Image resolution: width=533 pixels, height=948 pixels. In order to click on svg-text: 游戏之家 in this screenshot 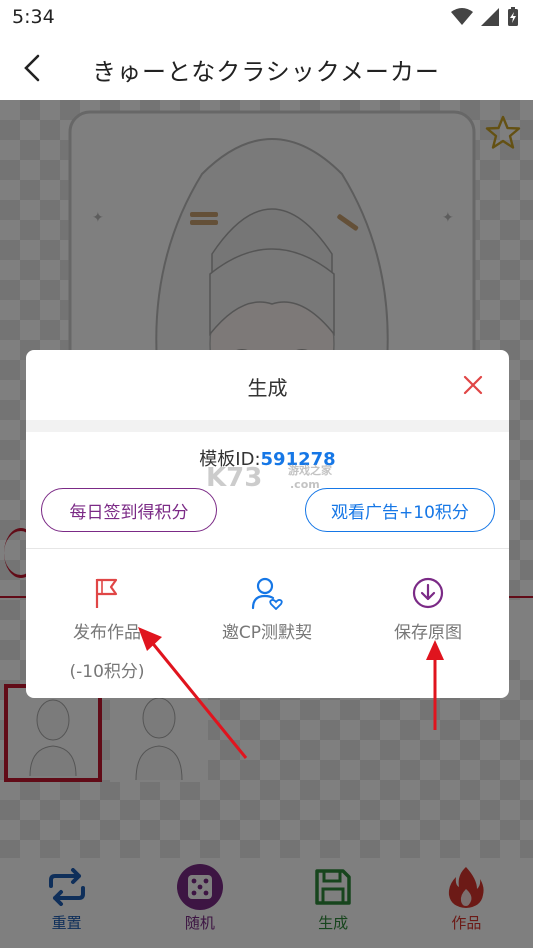, I will do `click(310, 470)`.